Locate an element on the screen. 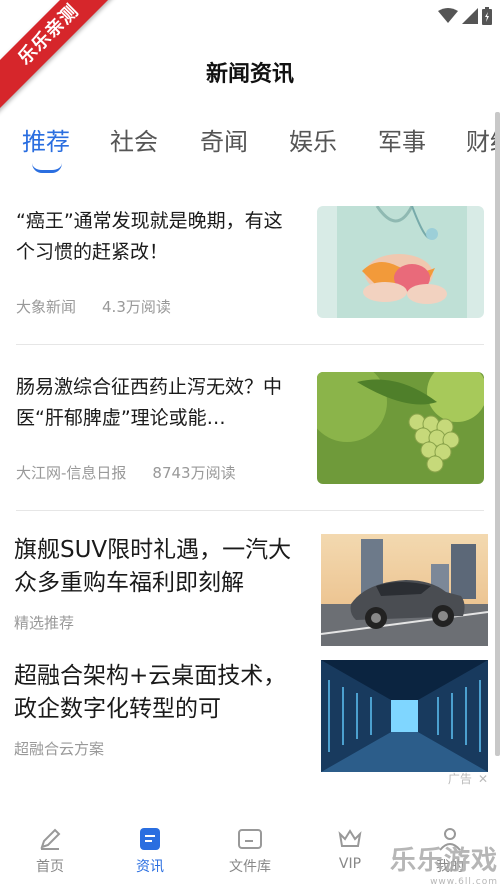  tab-entertainment: 娱乐 is located at coordinates (313, 139).